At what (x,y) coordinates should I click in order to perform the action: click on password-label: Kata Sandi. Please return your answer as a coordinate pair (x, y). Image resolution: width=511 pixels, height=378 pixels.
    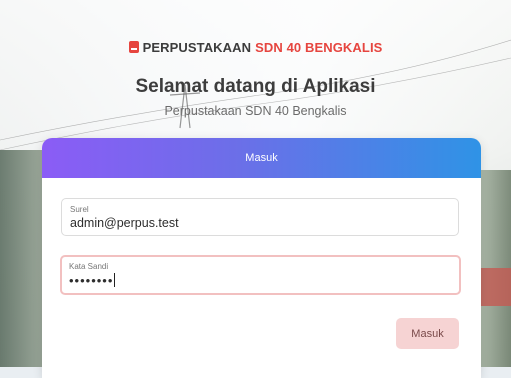
    Looking at the image, I should click on (89, 266).